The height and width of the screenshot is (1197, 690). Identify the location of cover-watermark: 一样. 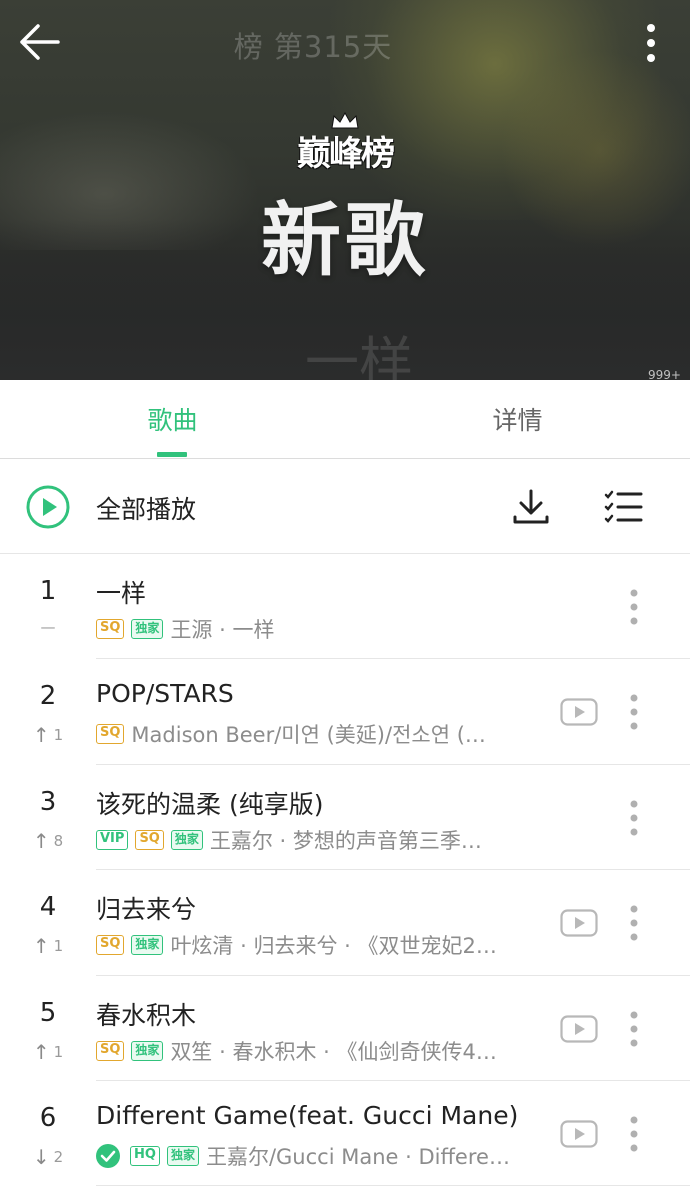
(359, 355).